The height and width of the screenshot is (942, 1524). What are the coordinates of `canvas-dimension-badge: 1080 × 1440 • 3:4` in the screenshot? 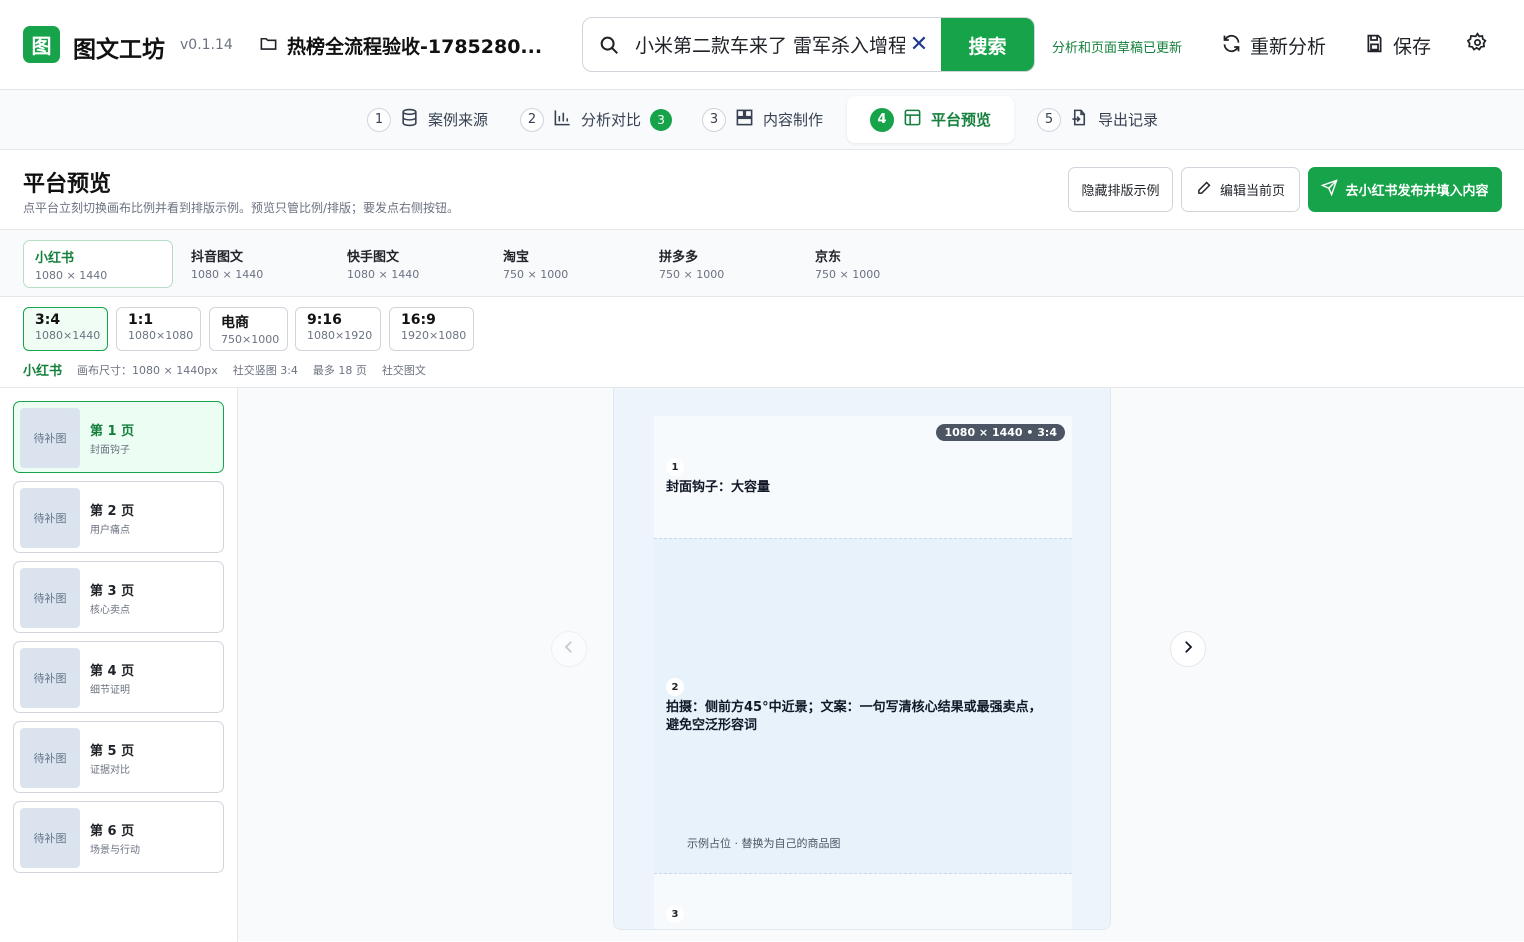 It's located at (1000, 432).